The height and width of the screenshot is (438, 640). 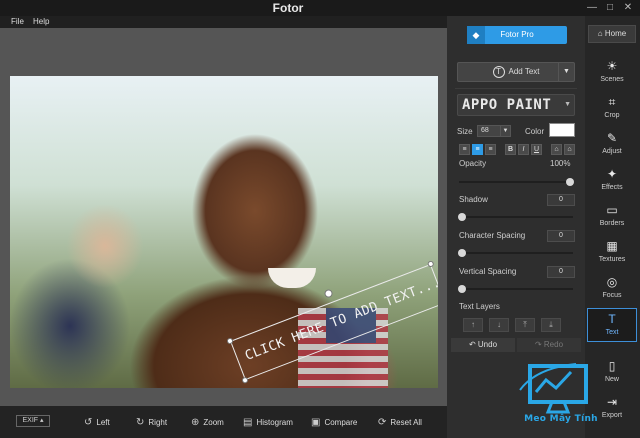 What do you see at coordinates (536, 149) in the screenshot?
I see `underline-button: U` at bounding box center [536, 149].